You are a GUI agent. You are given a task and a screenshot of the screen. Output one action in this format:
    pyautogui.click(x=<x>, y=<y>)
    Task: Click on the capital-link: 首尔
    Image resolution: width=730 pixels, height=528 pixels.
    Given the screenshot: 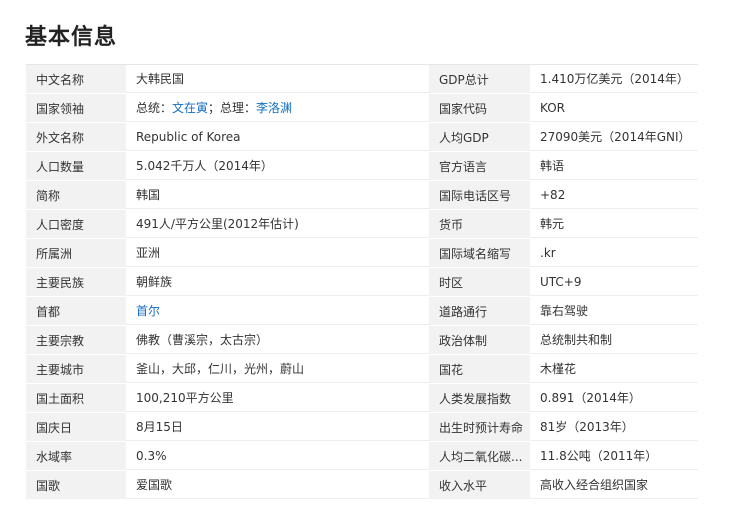 What is the action you would take?
    pyautogui.click(x=148, y=310)
    